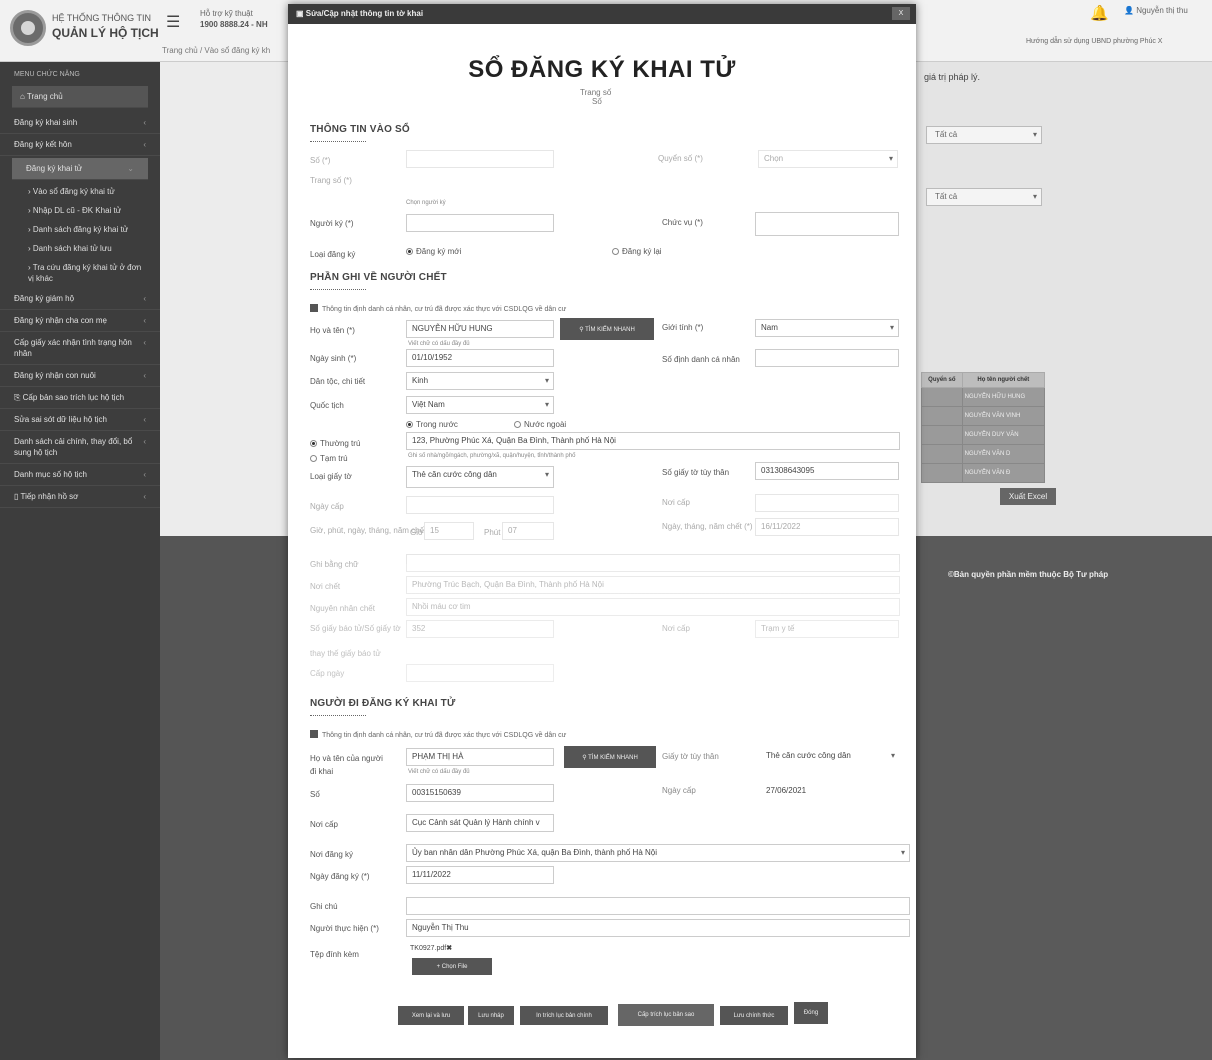  What do you see at coordinates (80, 123) in the screenshot?
I see `sidebar-item-khai-sinh: Đăng ký khai sinh ‹` at bounding box center [80, 123].